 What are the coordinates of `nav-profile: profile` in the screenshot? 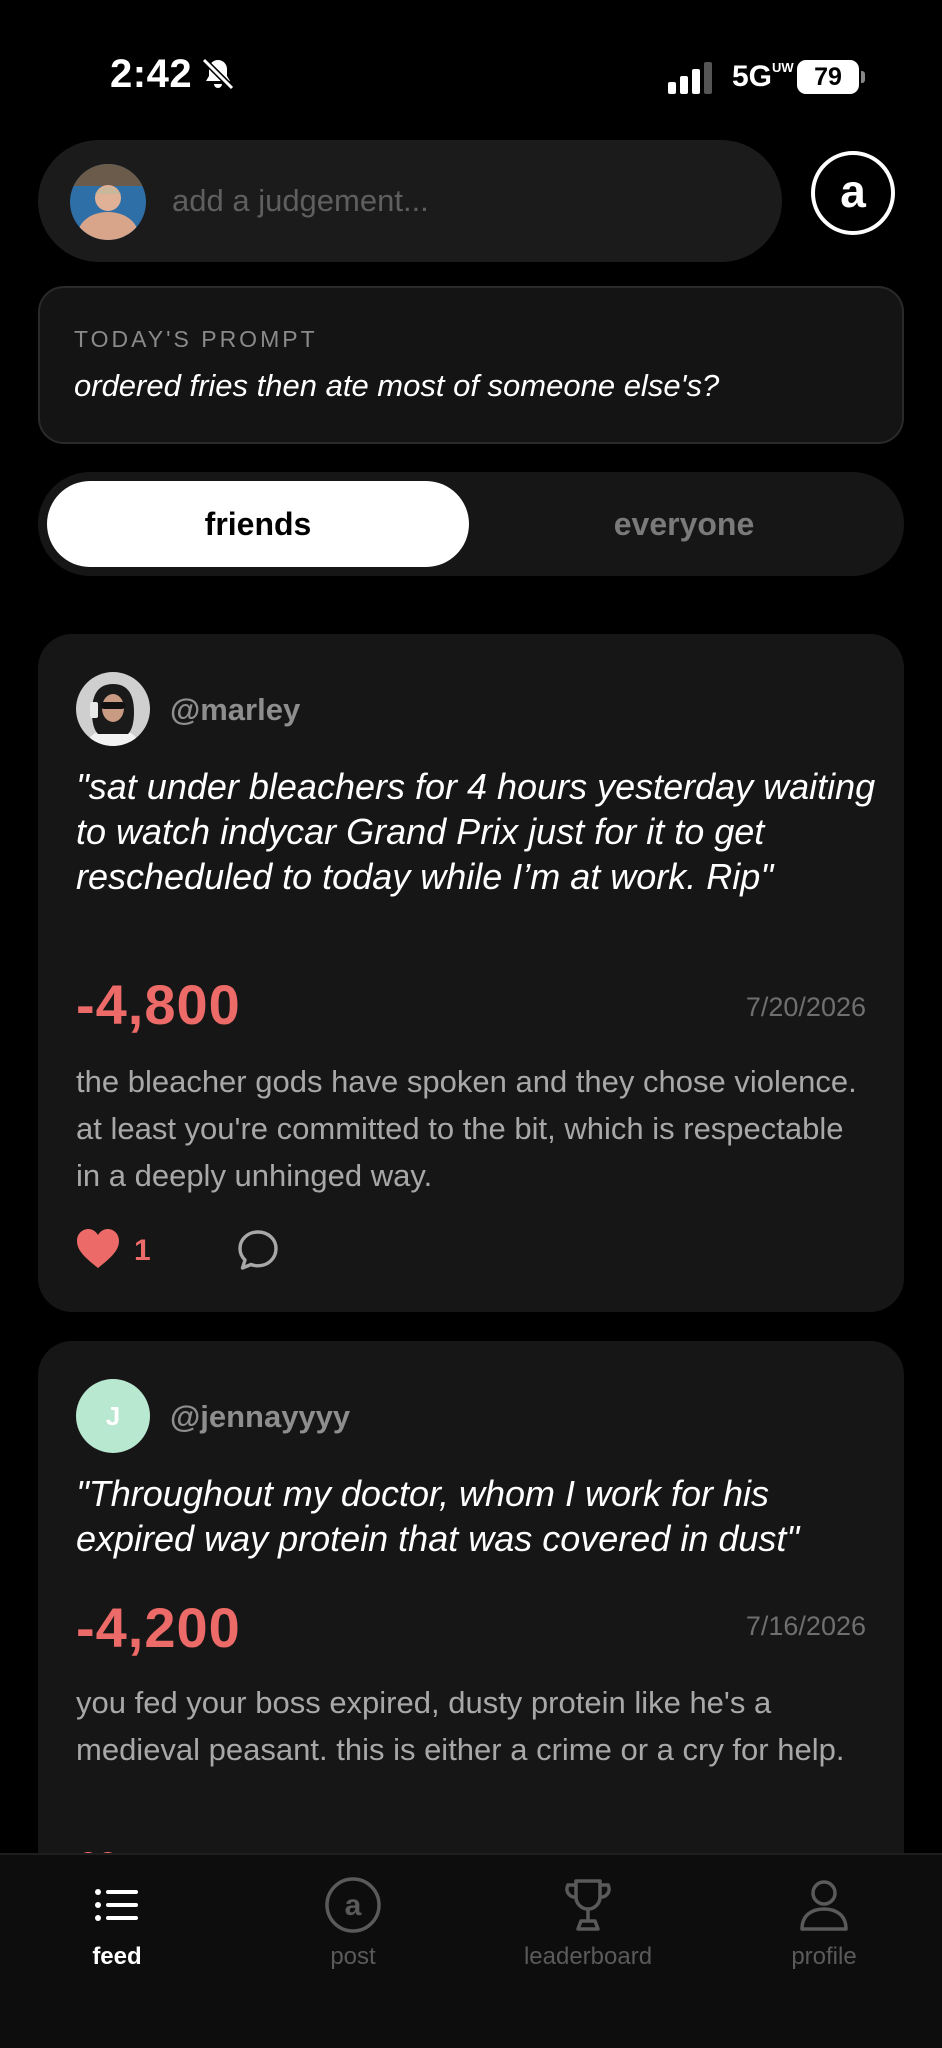 It's located at (824, 1930).